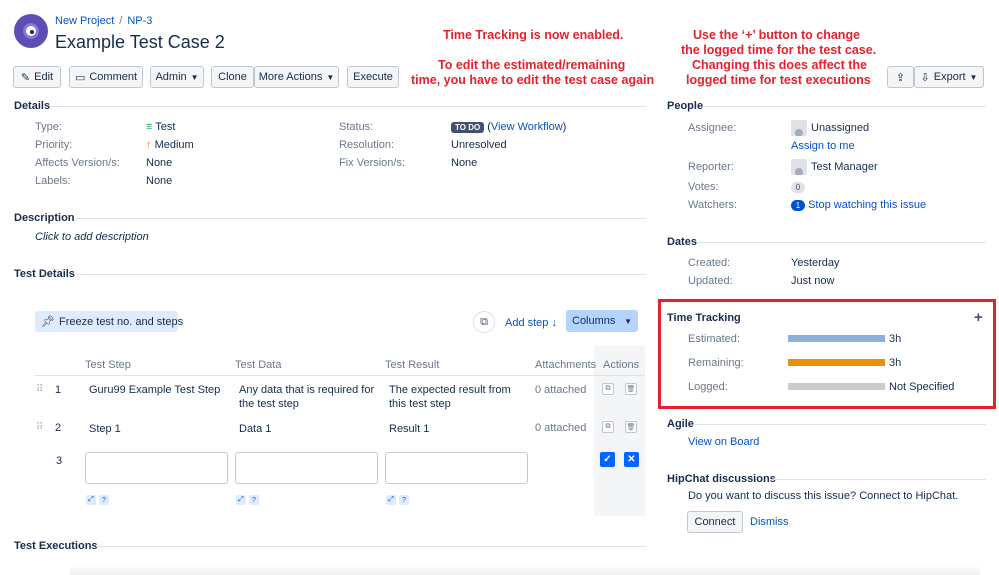 The height and width of the screenshot is (575, 999). I want to click on test-executions-heading: Test Executions, so click(56, 546).